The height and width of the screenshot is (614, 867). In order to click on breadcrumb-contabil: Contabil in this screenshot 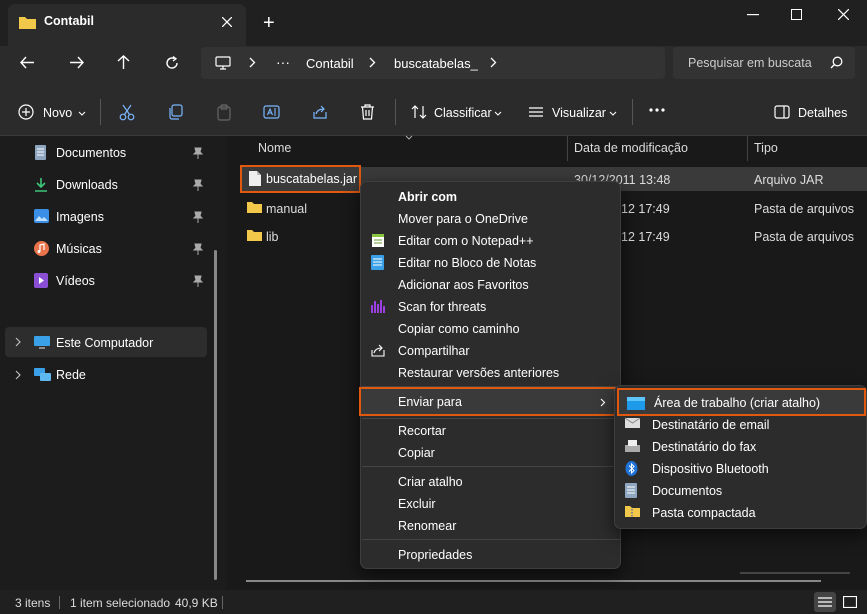, I will do `click(330, 63)`.